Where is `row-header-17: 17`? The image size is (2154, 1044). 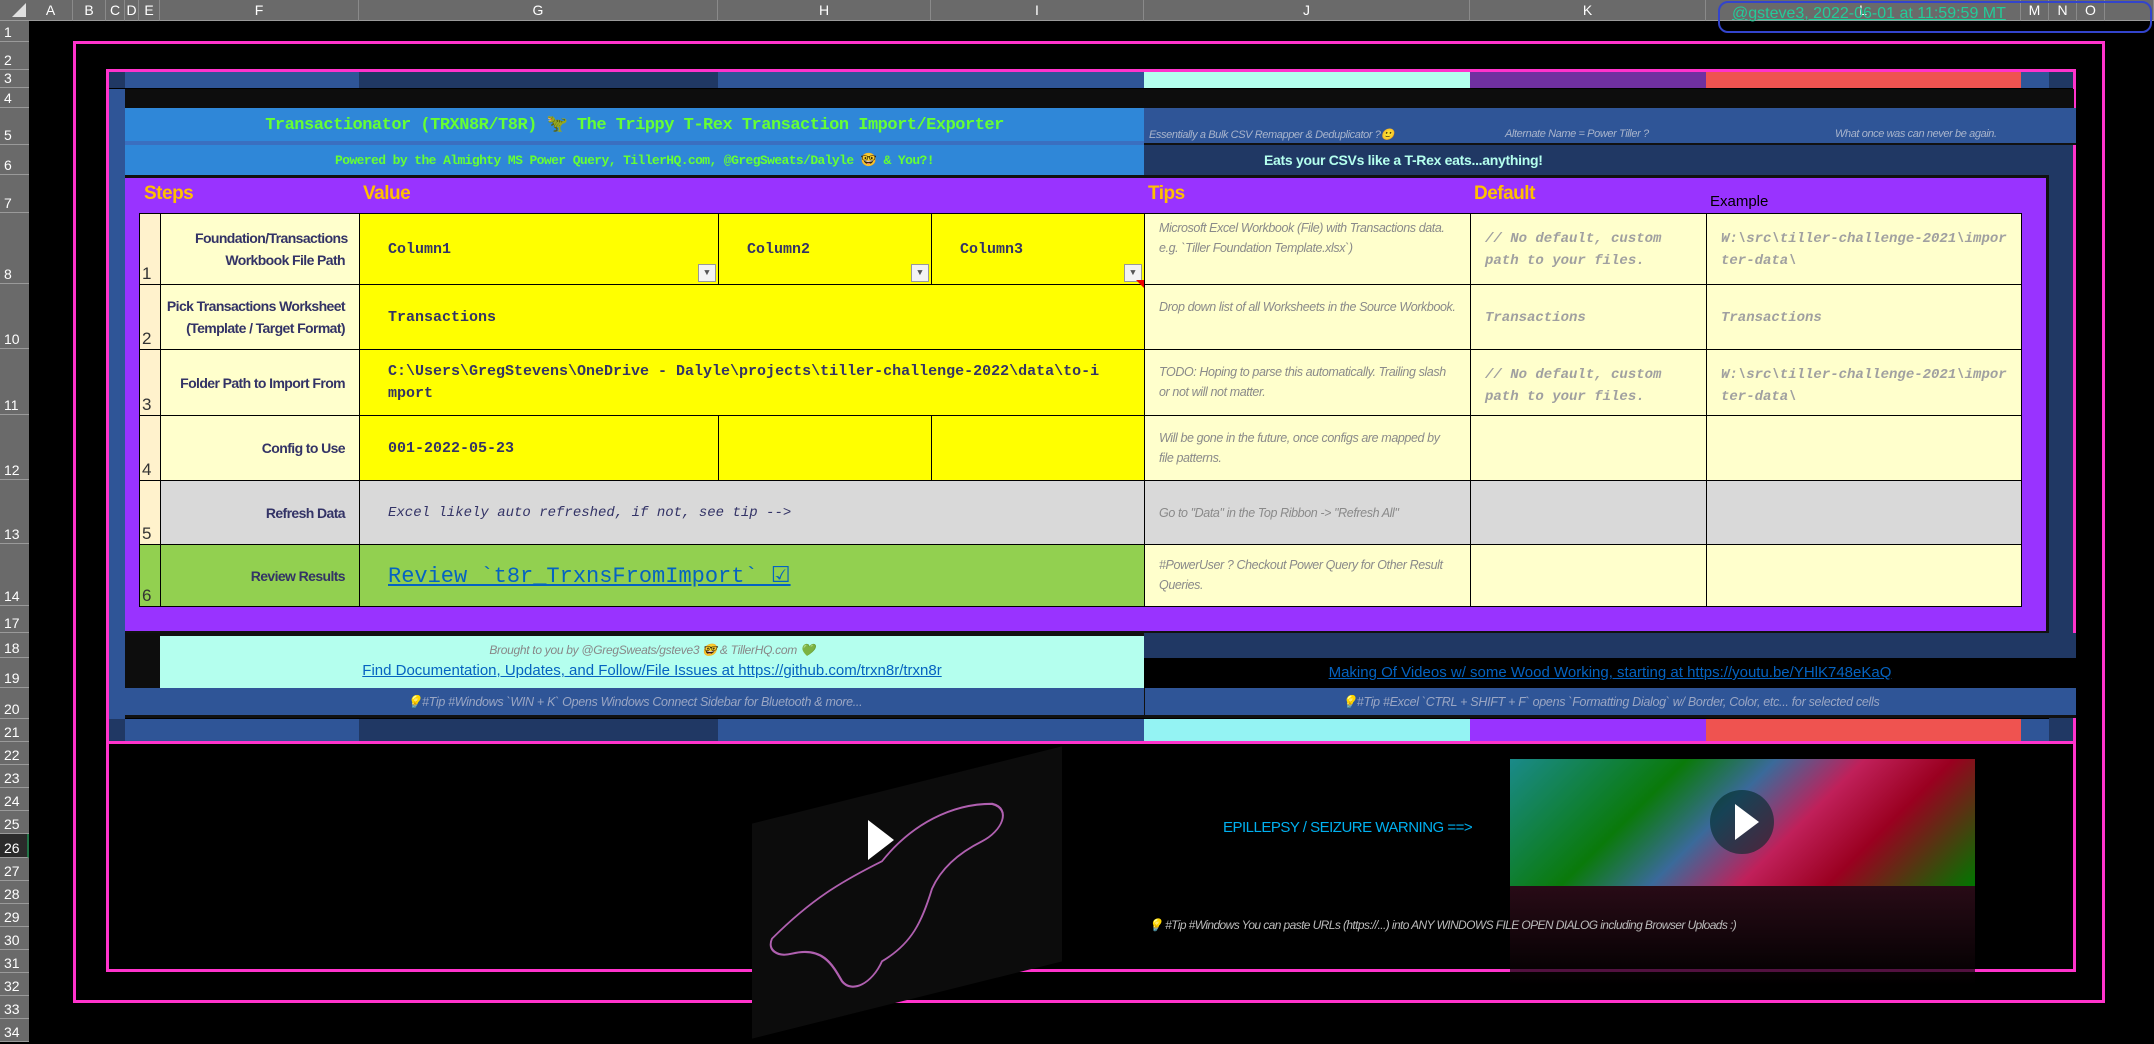
row-header-17: 17 is located at coordinates (14, 619).